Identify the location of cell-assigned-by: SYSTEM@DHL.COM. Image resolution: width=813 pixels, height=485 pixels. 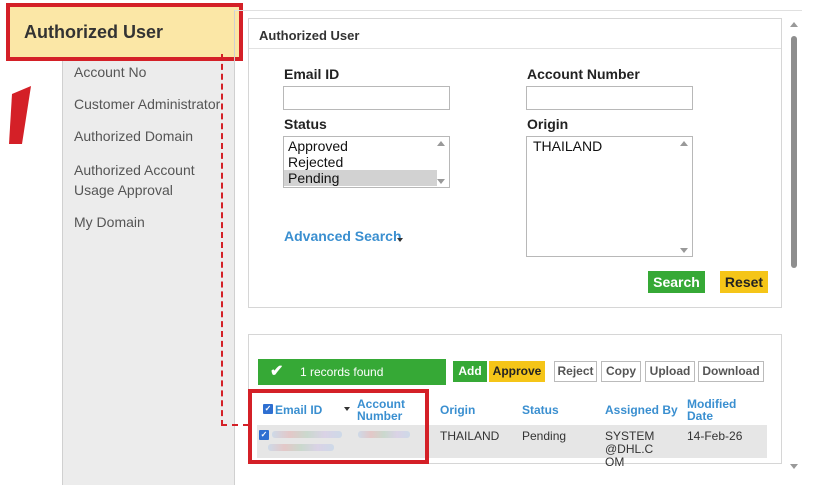
(630, 449).